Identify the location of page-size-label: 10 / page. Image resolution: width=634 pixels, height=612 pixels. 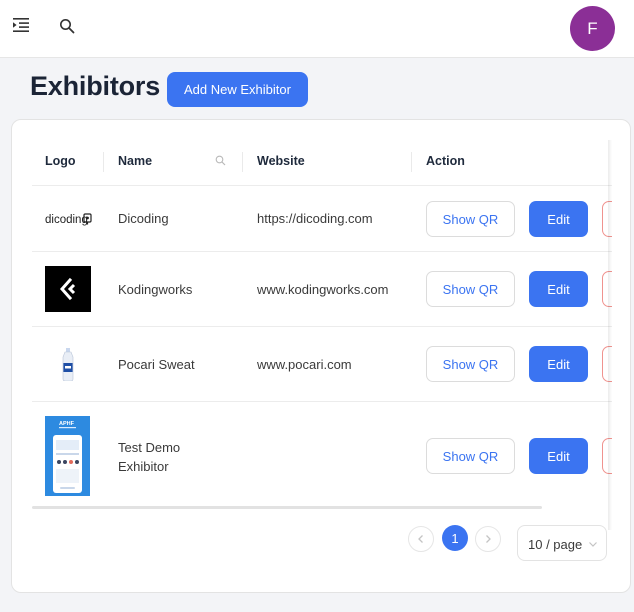
(555, 544).